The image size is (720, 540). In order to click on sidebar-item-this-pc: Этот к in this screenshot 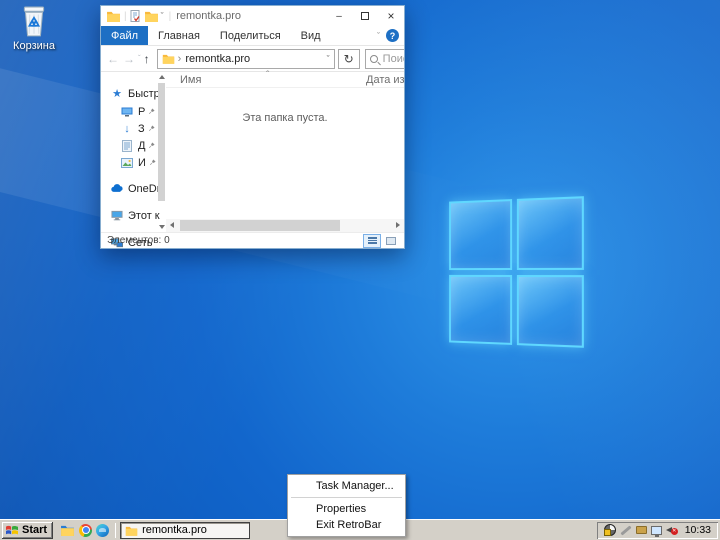, I will do `click(130, 215)`.